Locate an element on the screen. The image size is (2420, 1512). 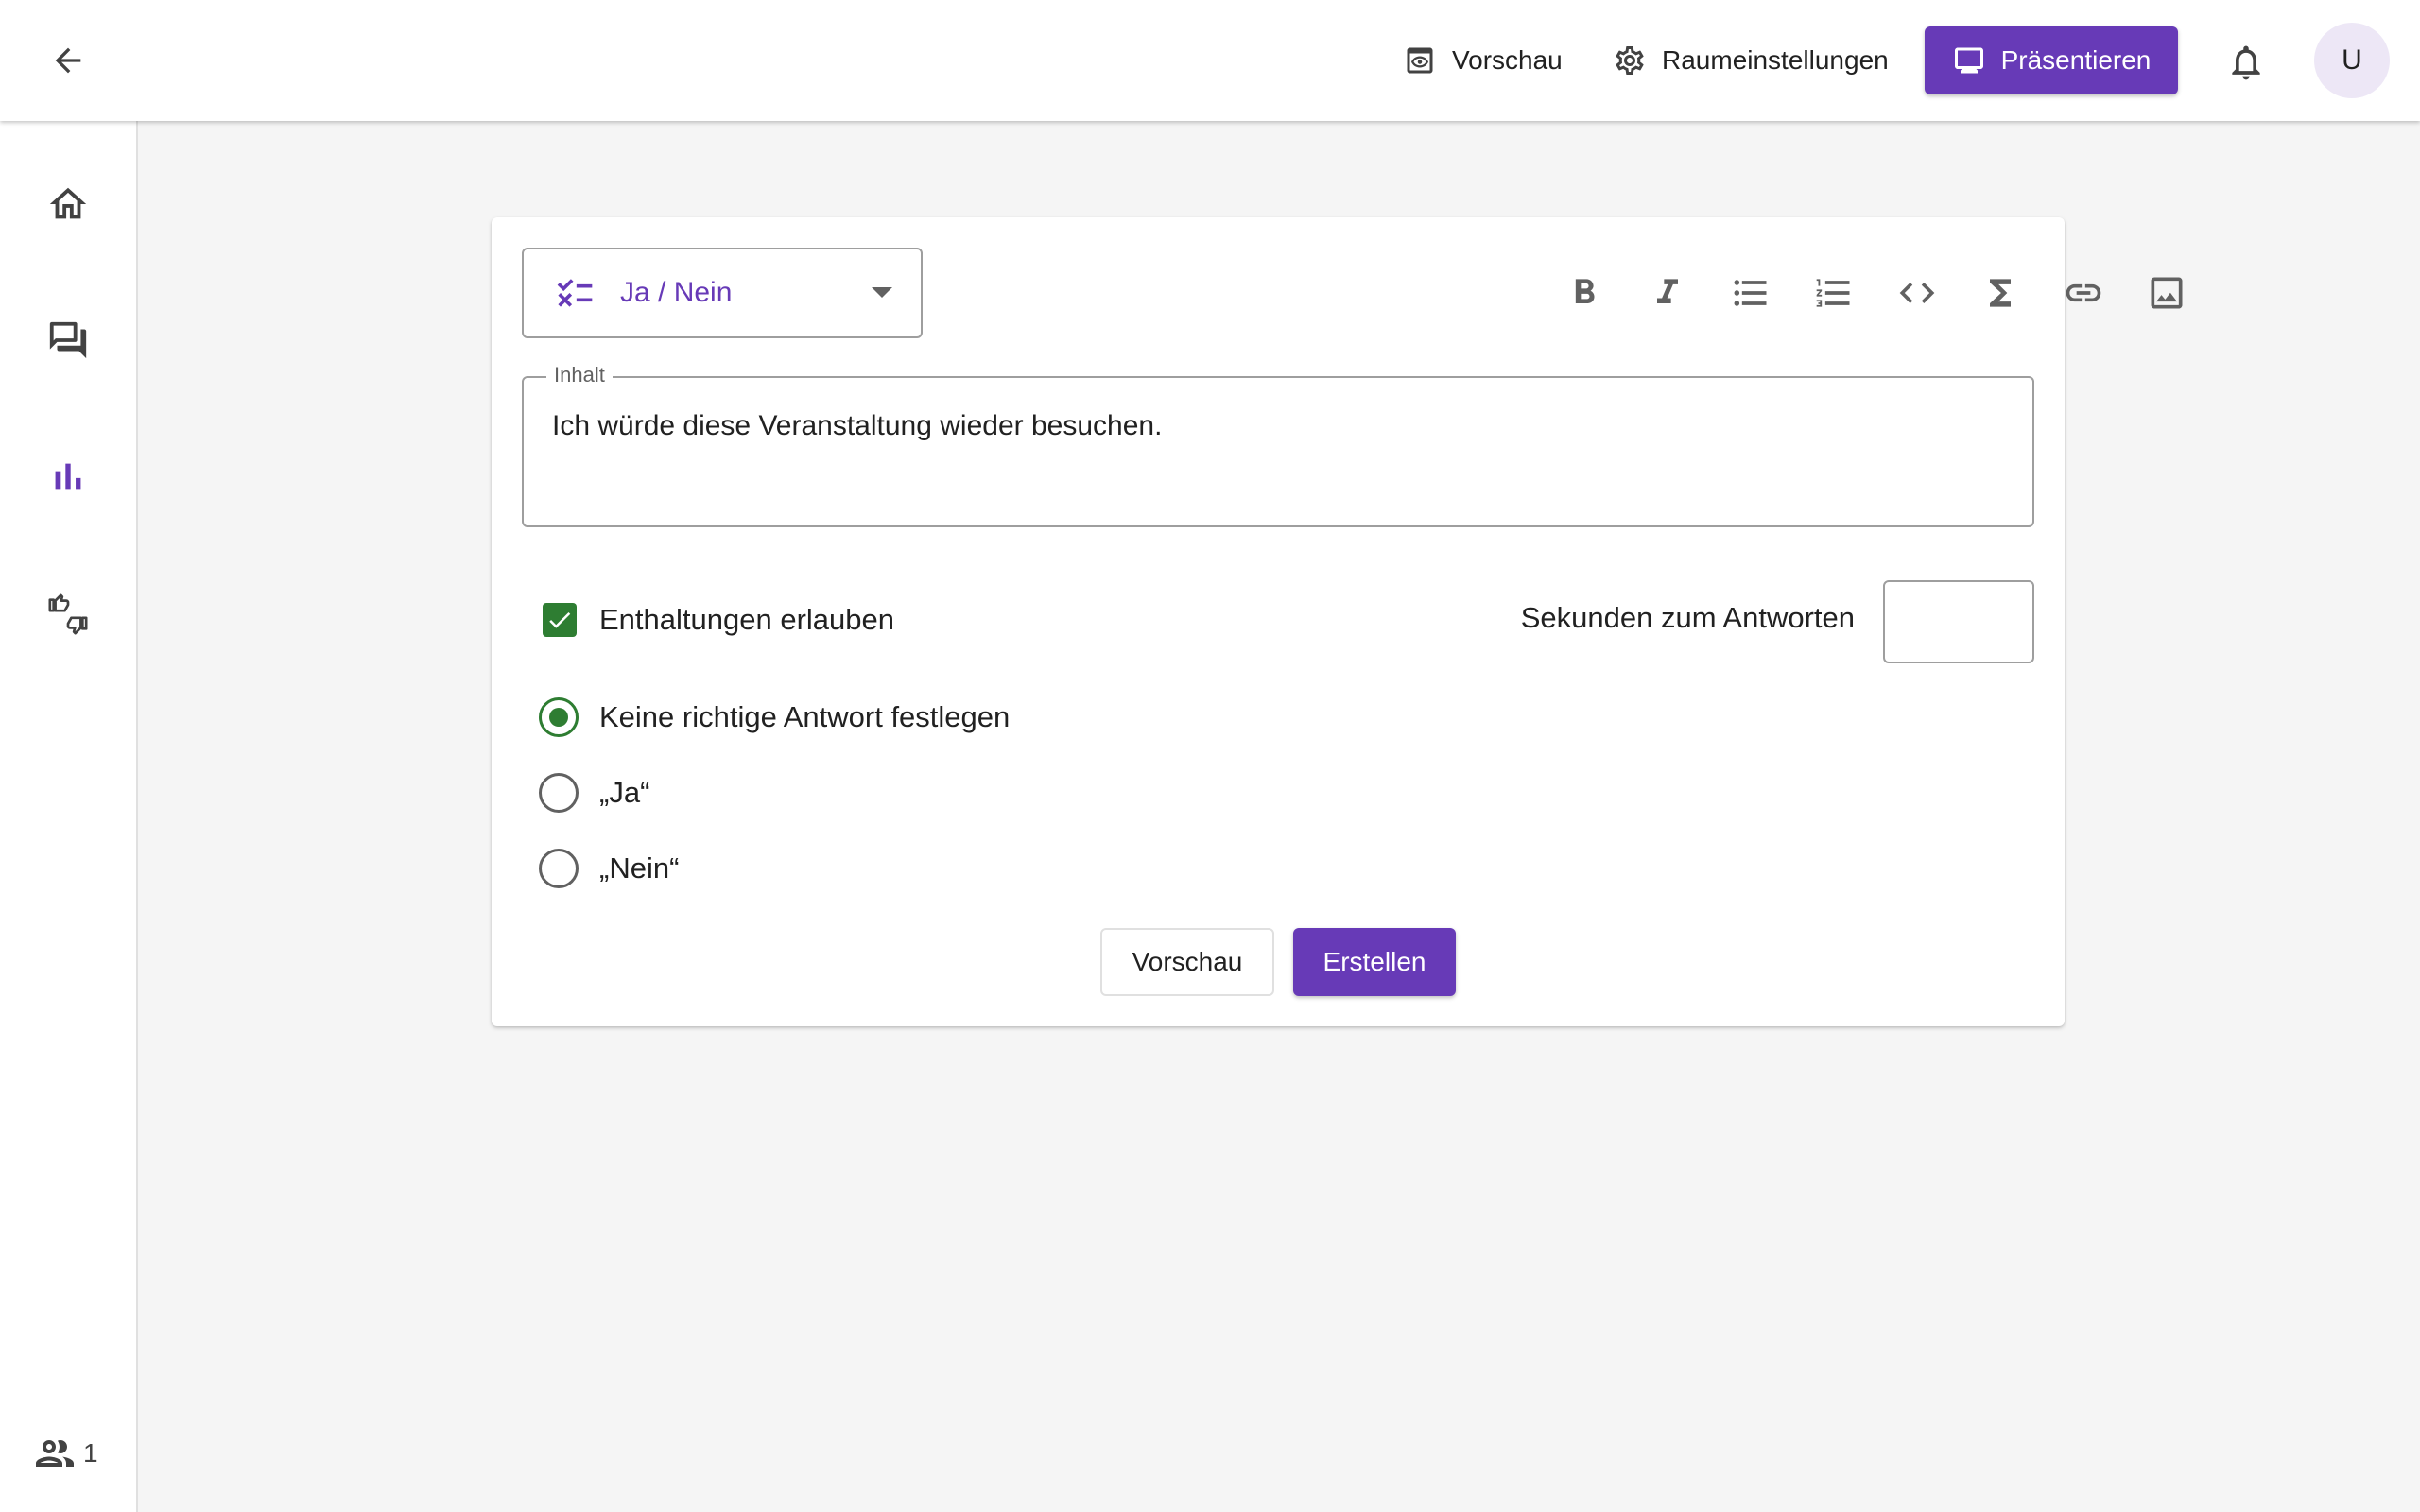
arrow-back-icon is located at coordinates (68, 60).